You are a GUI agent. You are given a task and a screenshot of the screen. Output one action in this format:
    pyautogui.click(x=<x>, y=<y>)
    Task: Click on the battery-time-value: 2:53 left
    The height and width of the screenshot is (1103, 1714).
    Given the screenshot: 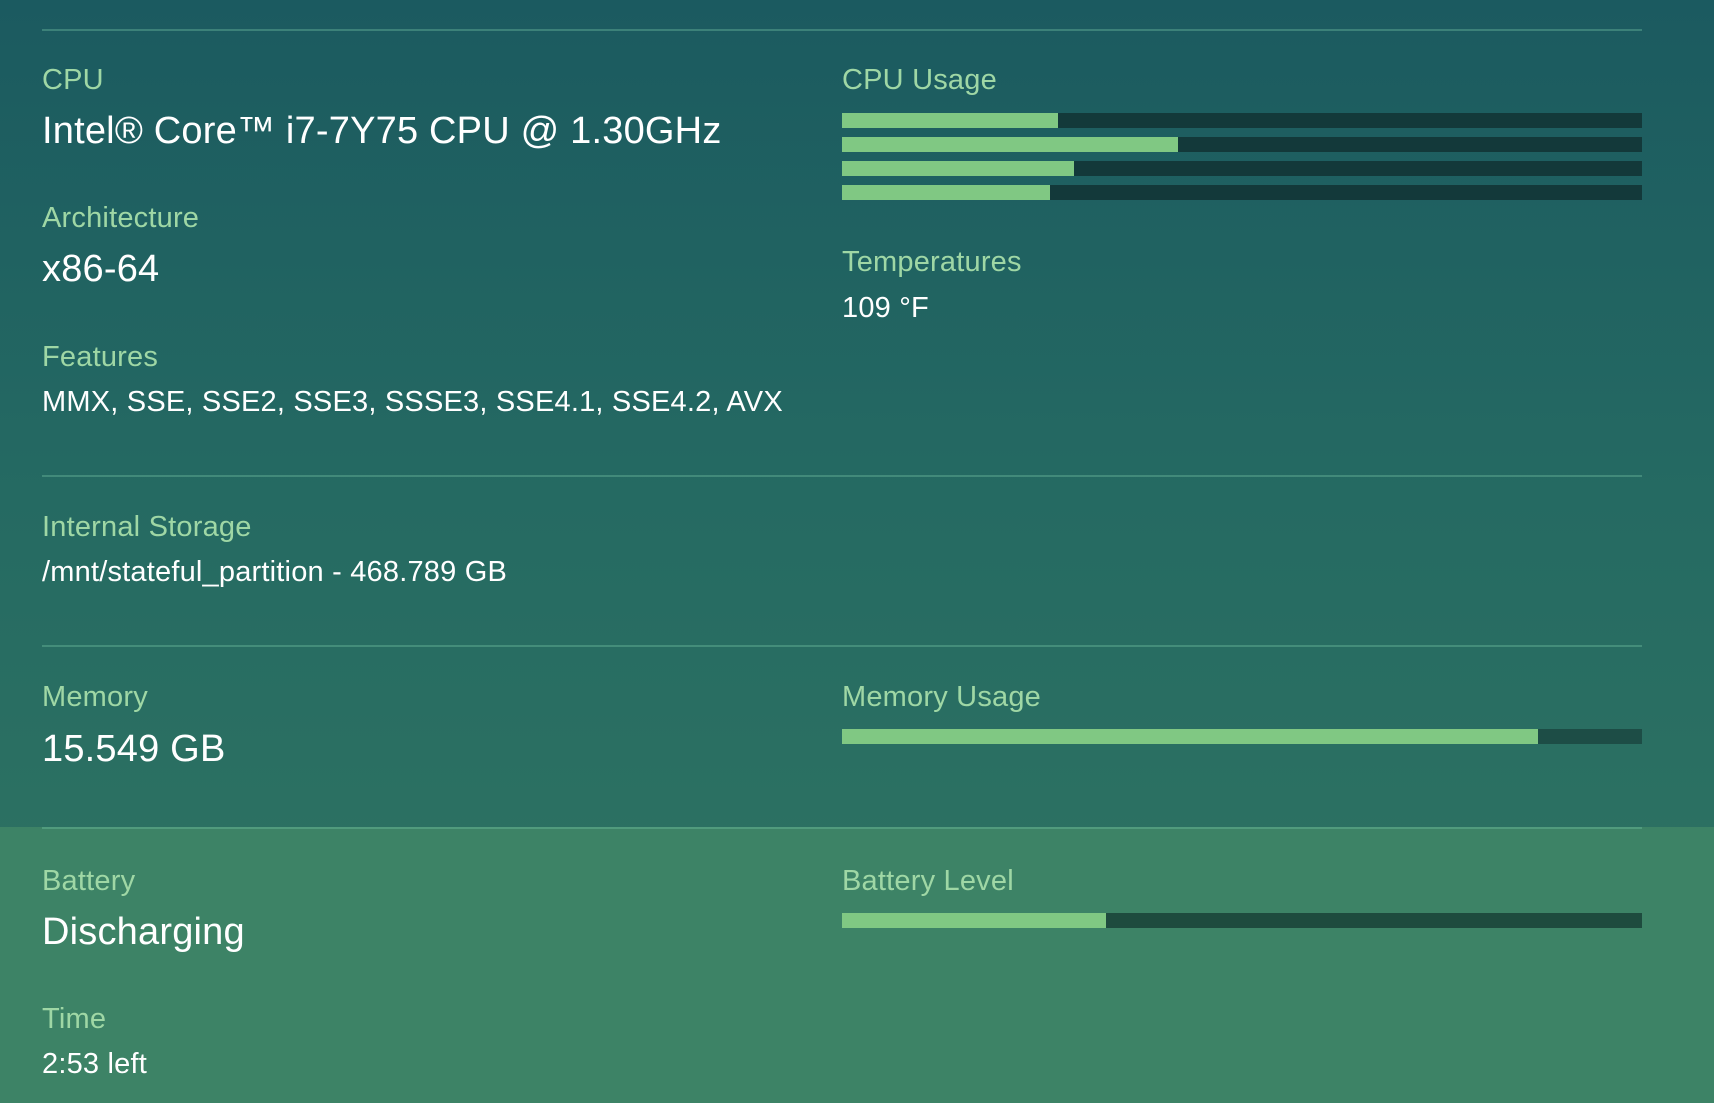 What is the action you would take?
    pyautogui.click(x=94, y=1064)
    